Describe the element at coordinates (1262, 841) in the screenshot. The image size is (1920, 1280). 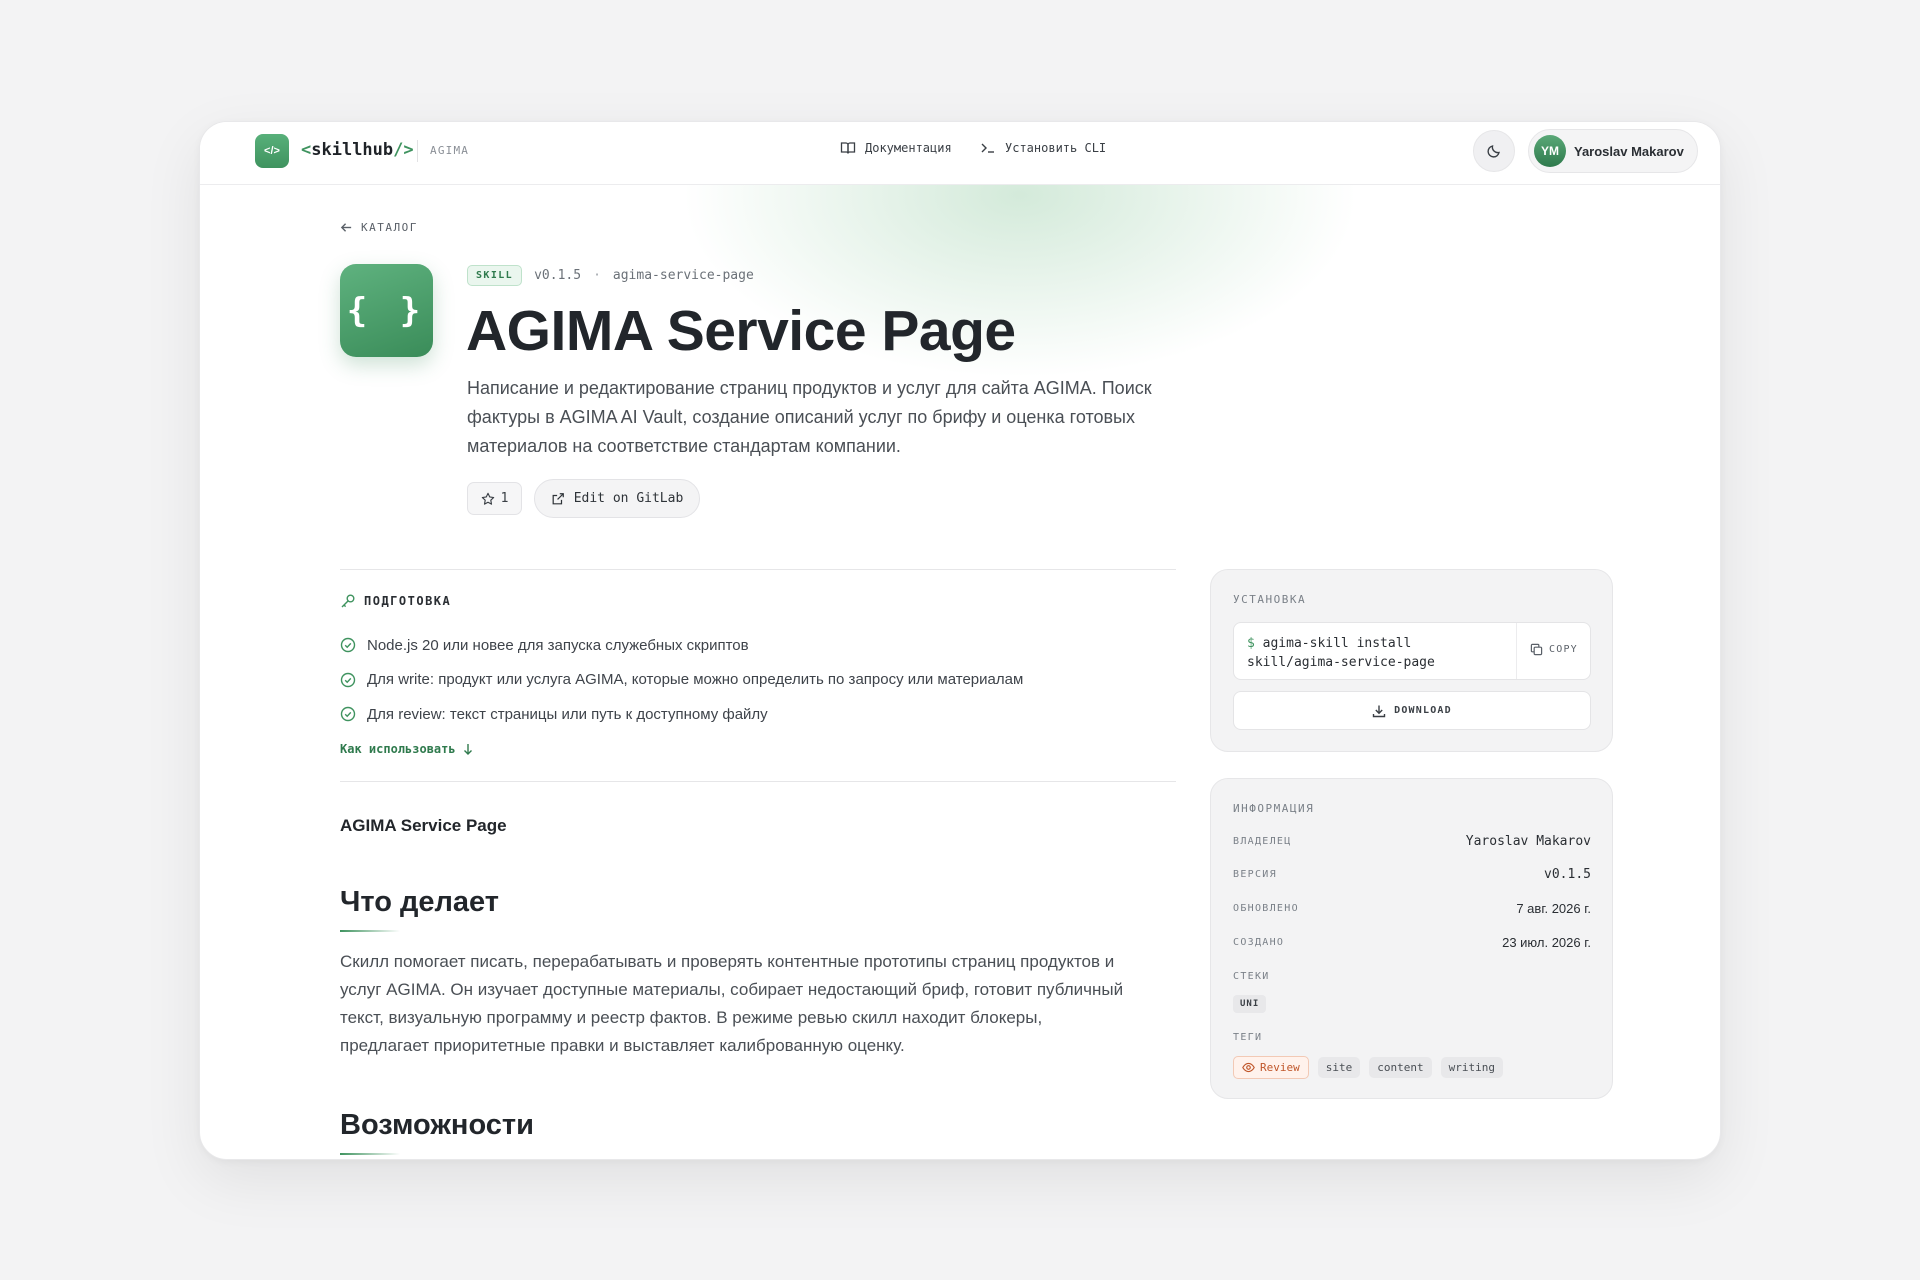
I see `info-key: ВЛАДЕЛЕЦ` at that location.